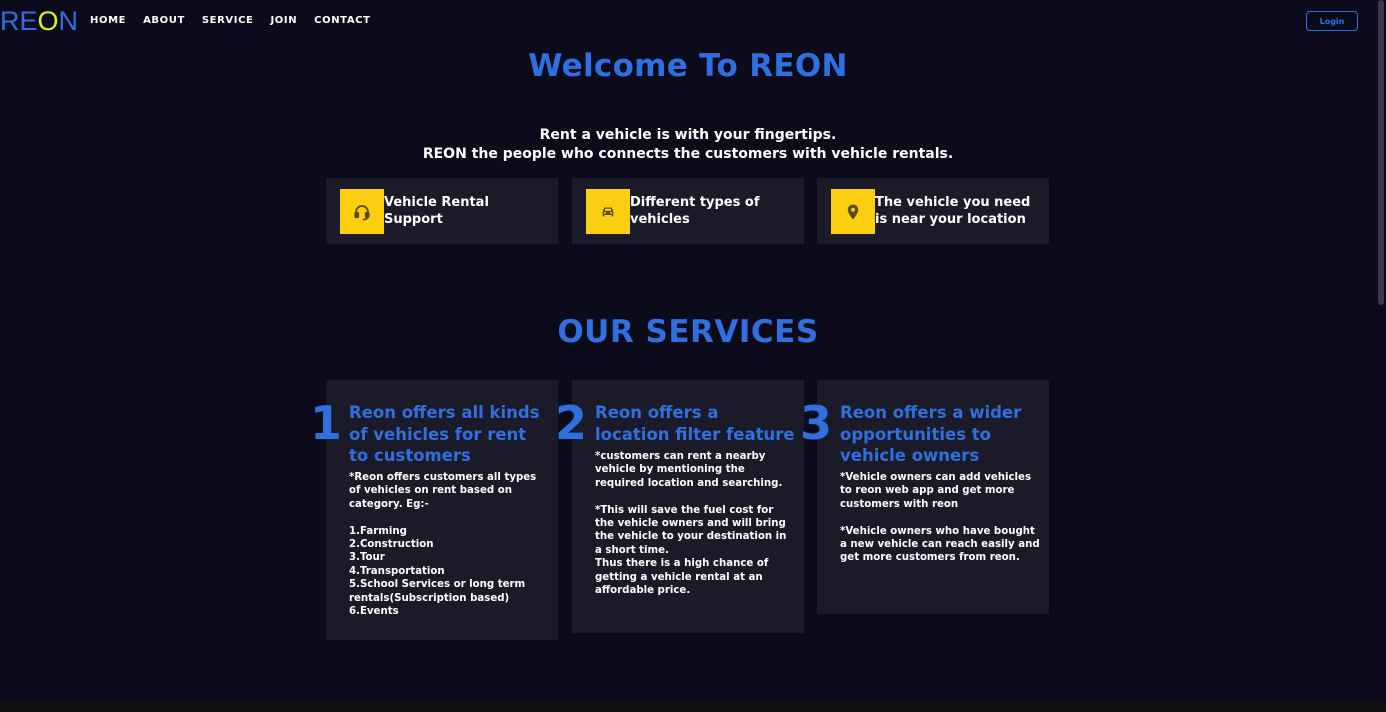  What do you see at coordinates (608, 211) in the screenshot?
I see `car-icon` at bounding box center [608, 211].